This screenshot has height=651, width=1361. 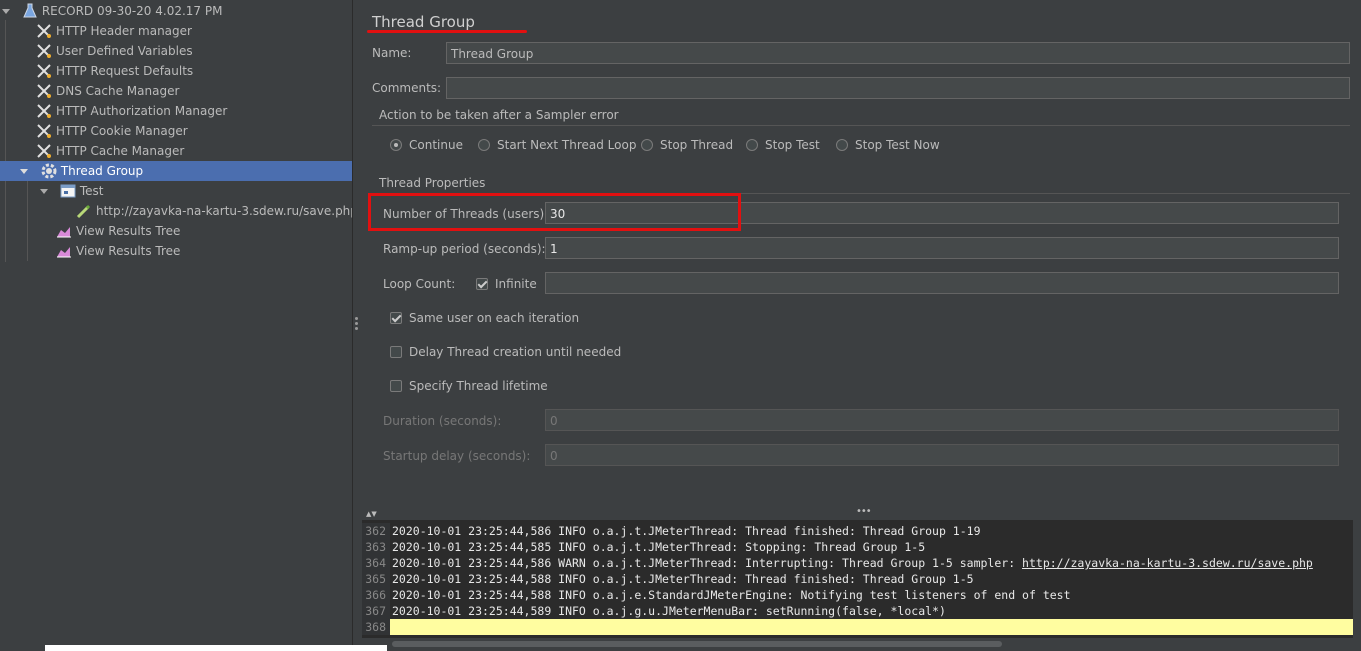 I want to click on tree-item-label: HTTP Authorization Manager, so click(x=142, y=111).